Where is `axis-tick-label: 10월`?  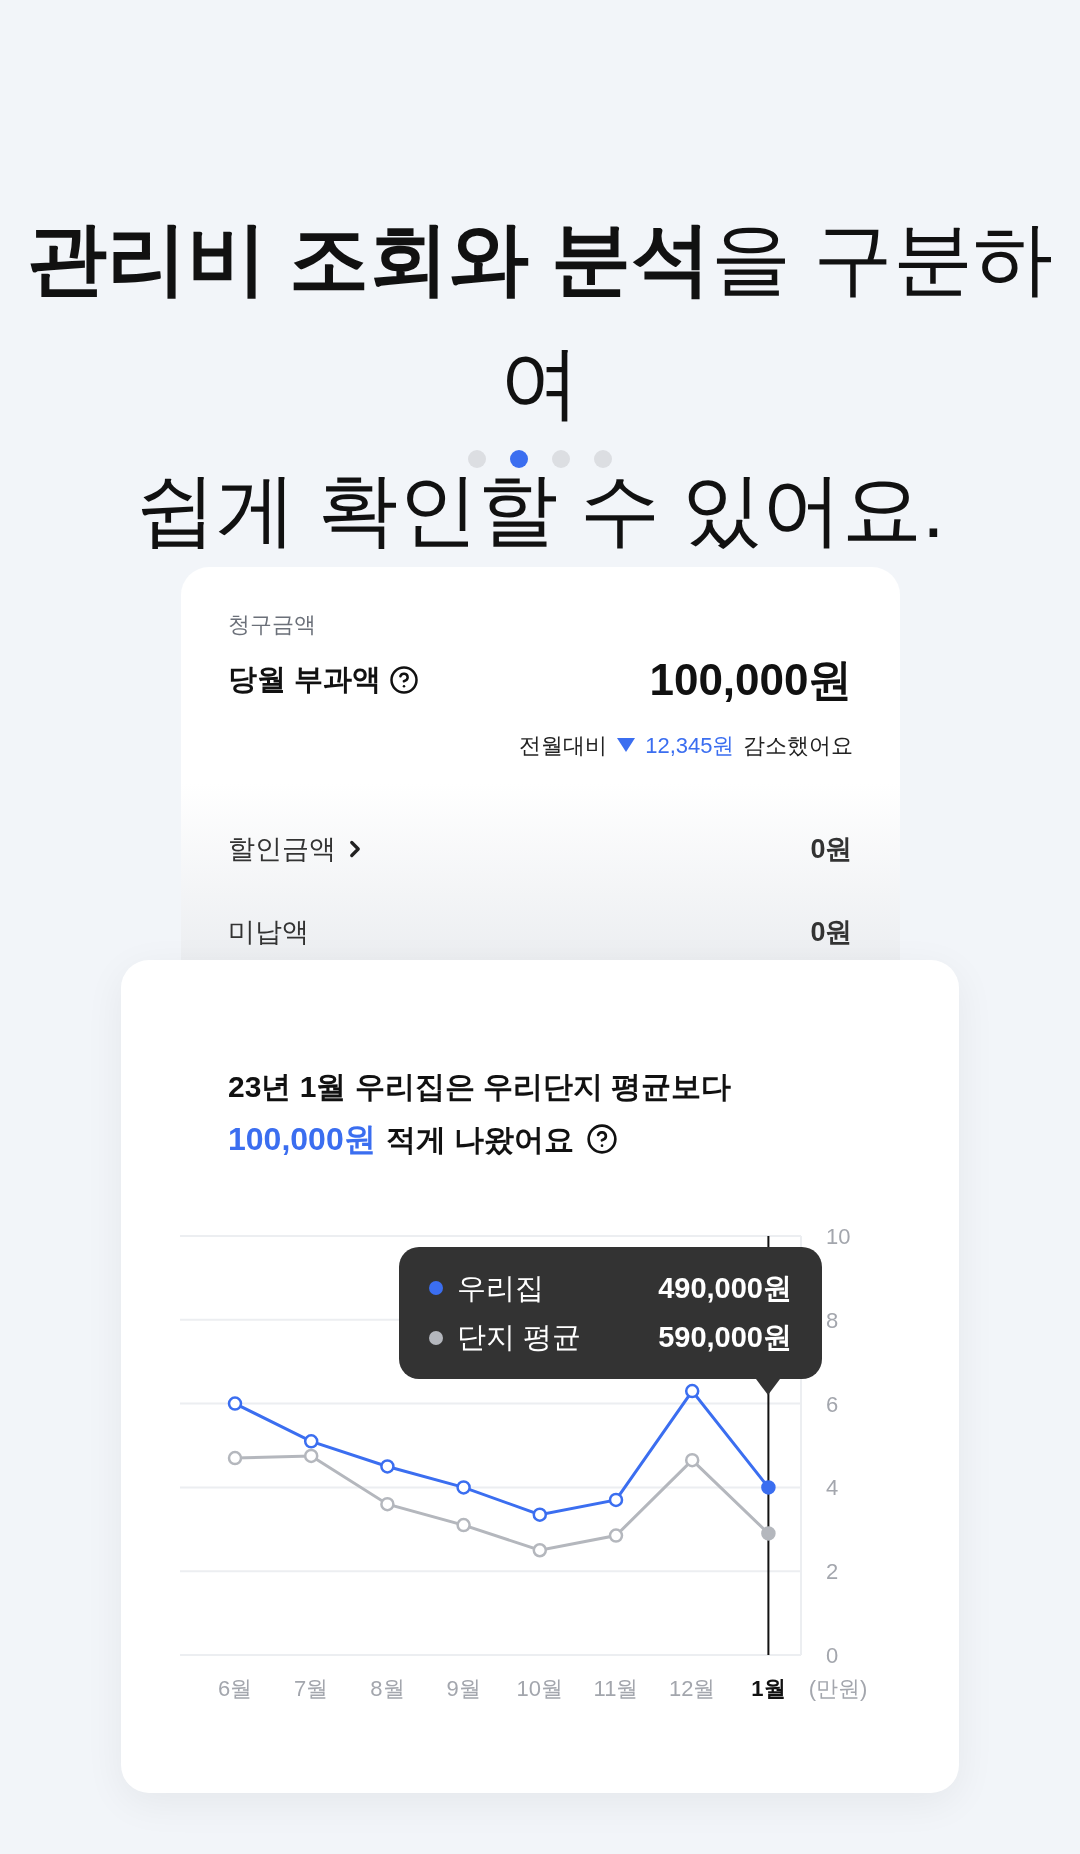 axis-tick-label: 10월 is located at coordinates (540, 1688).